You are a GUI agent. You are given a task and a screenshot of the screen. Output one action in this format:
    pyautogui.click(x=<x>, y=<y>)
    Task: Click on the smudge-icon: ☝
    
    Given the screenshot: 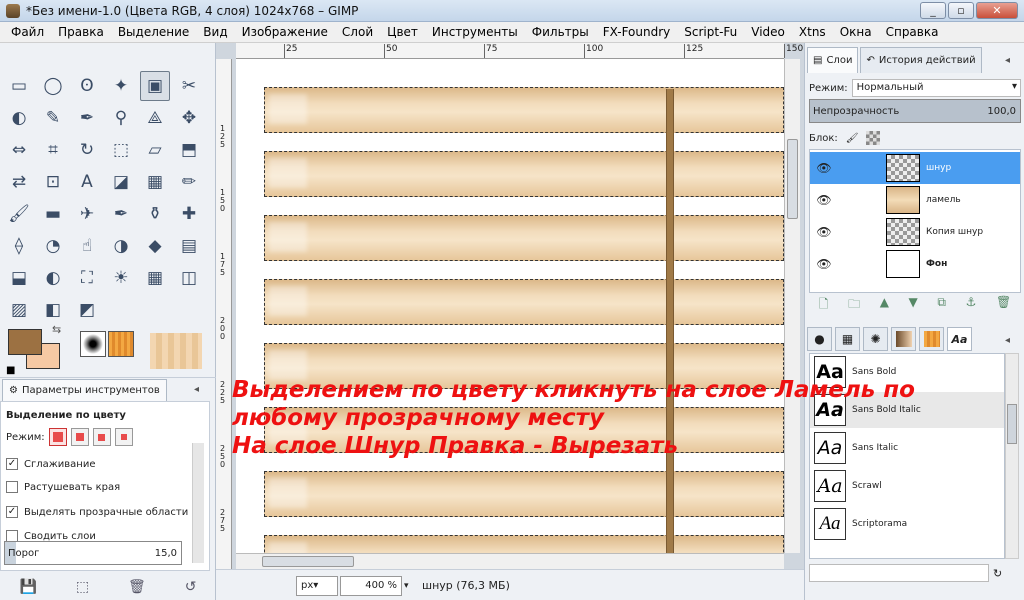 What is the action you would take?
    pyautogui.click(x=87, y=246)
    